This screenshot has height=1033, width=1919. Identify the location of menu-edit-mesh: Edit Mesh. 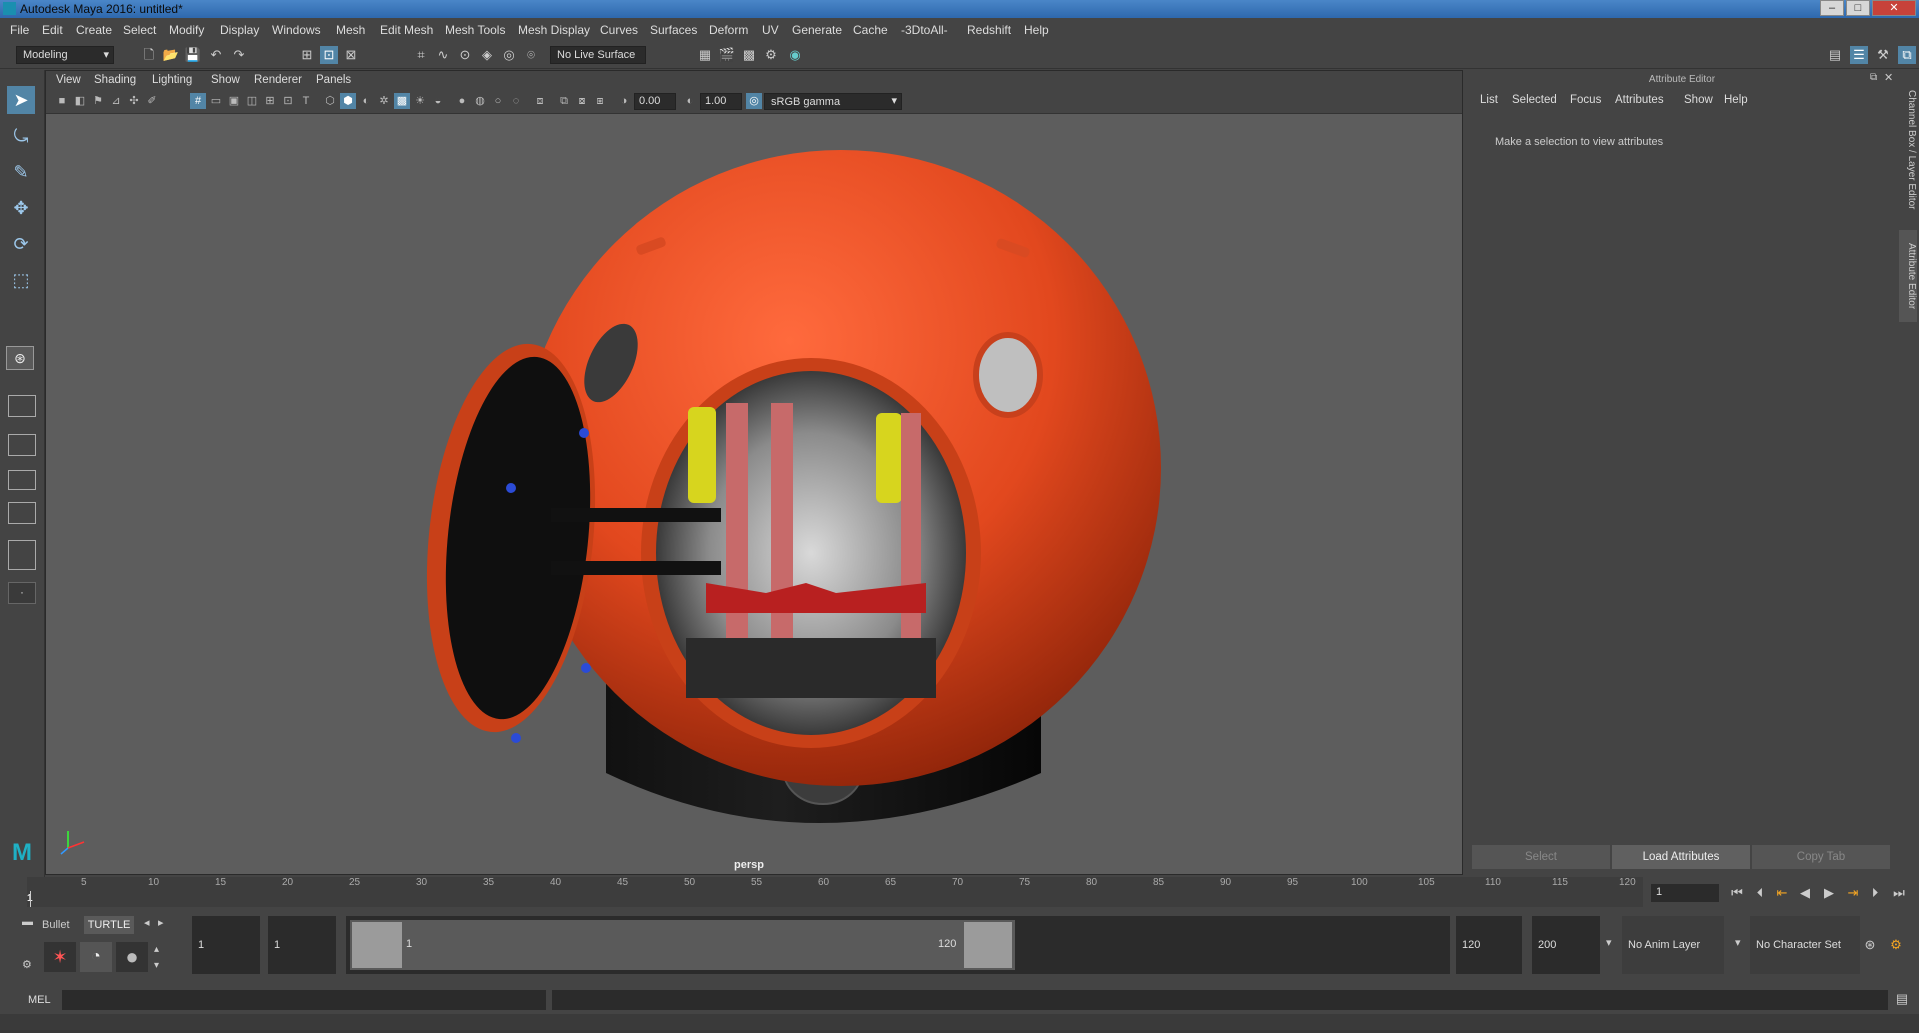
(406, 30).